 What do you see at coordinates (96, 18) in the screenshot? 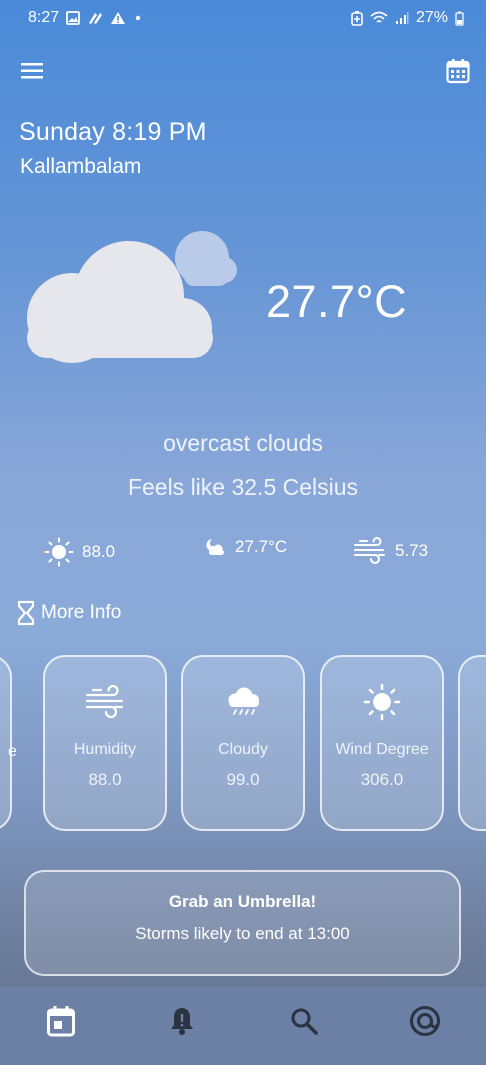
I see `link-icon` at bounding box center [96, 18].